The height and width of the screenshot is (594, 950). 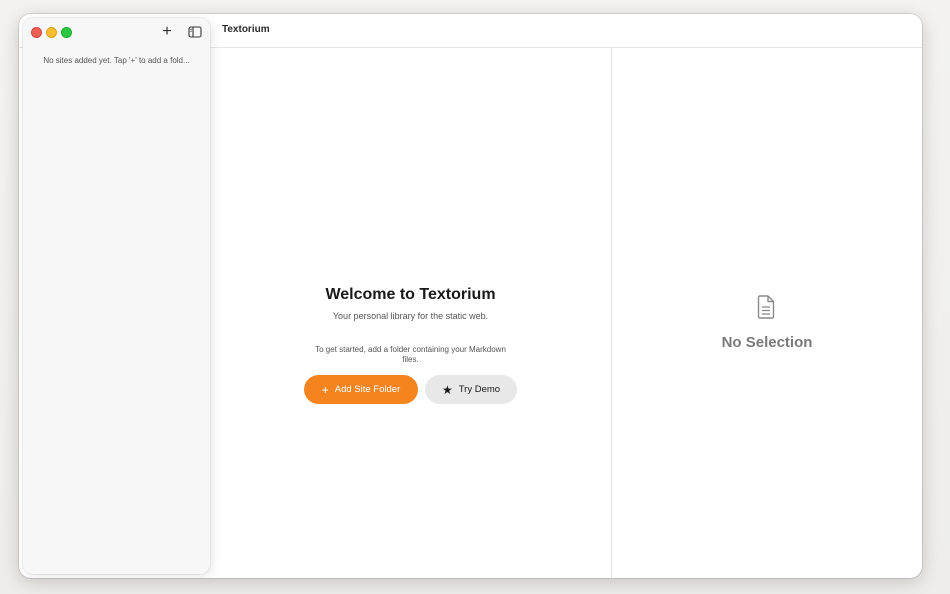 I want to click on window-title: Textorium, so click(x=246, y=29).